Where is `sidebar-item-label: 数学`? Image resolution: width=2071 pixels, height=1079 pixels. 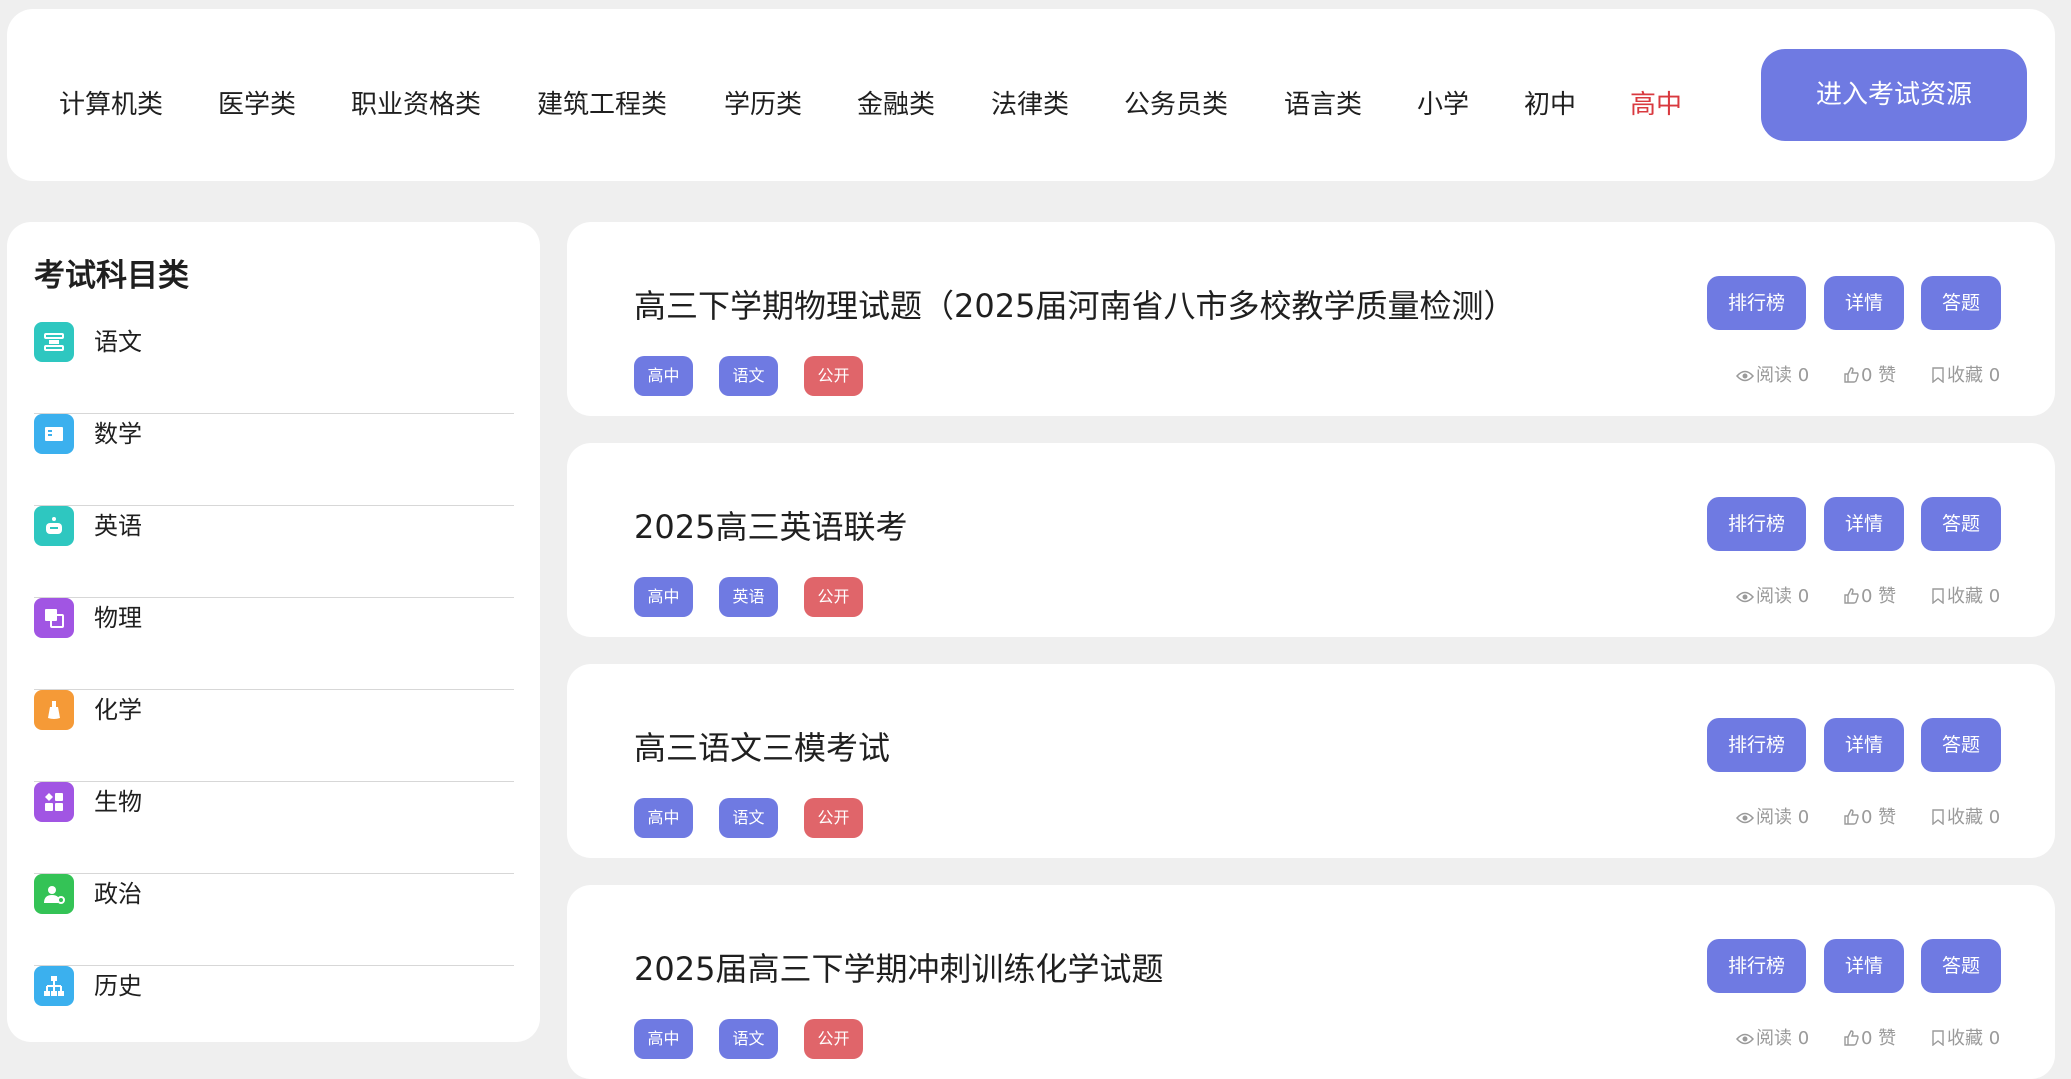 sidebar-item-label: 数学 is located at coordinates (118, 434).